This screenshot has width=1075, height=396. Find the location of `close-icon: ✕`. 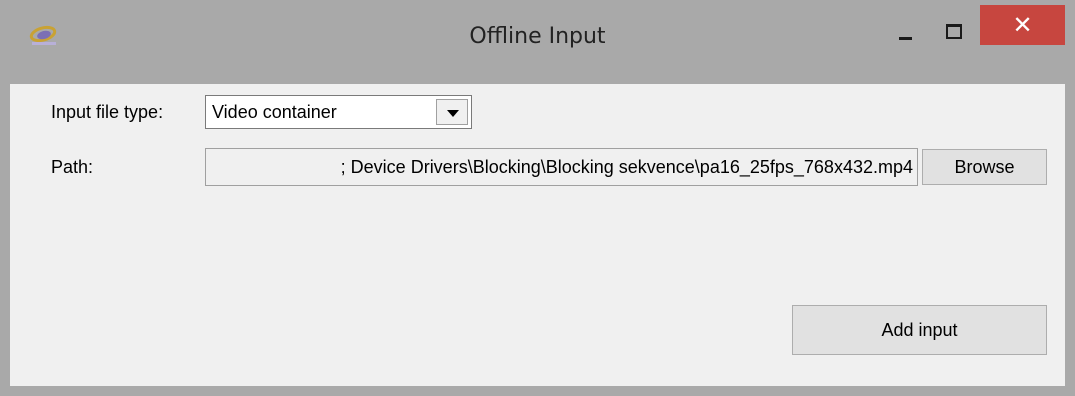

close-icon: ✕ is located at coordinates (1022, 25).